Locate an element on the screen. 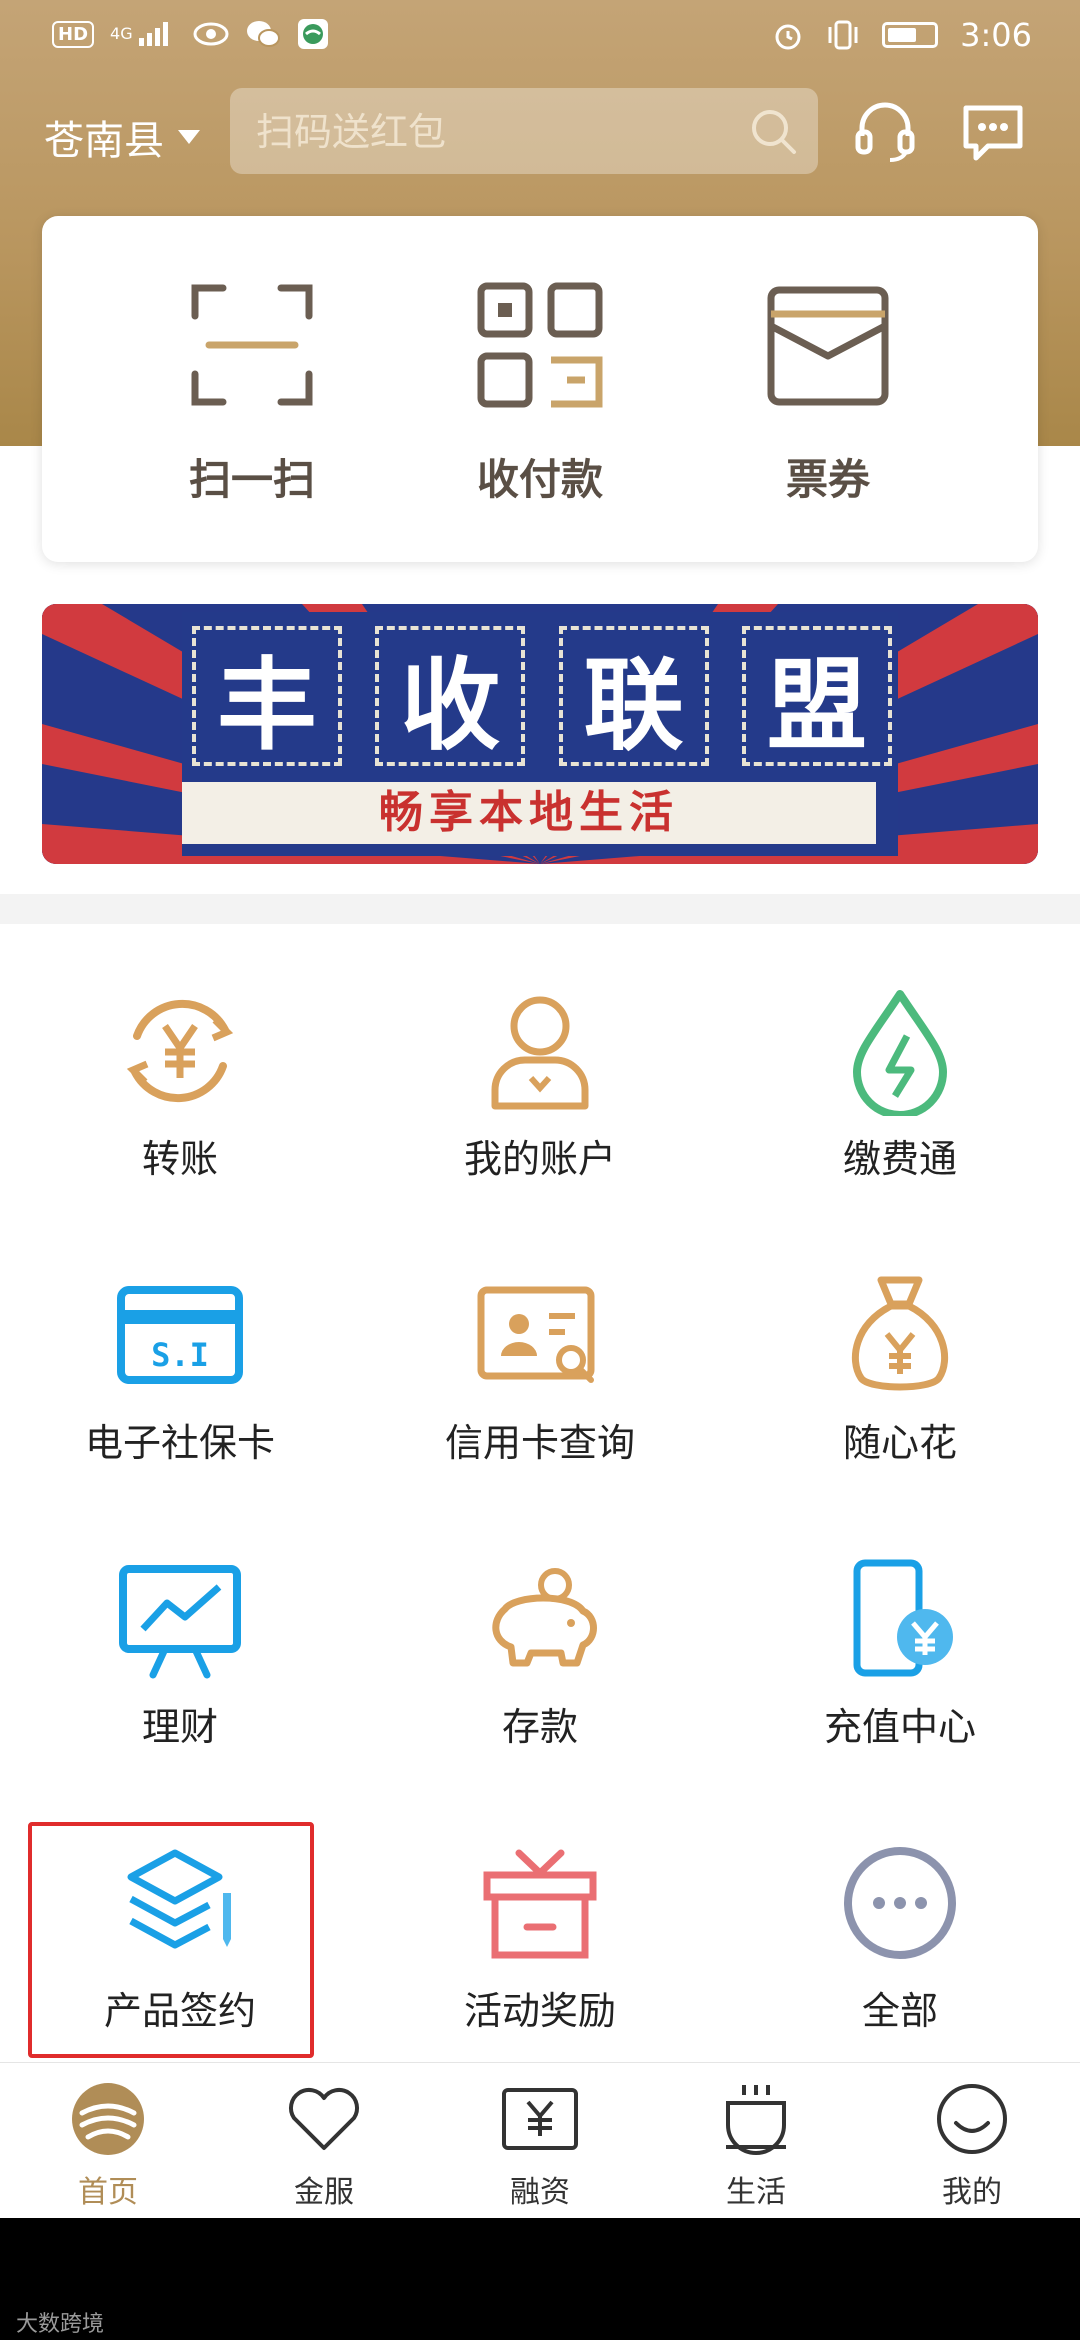  money-bag-icon is located at coordinates (900, 1337).